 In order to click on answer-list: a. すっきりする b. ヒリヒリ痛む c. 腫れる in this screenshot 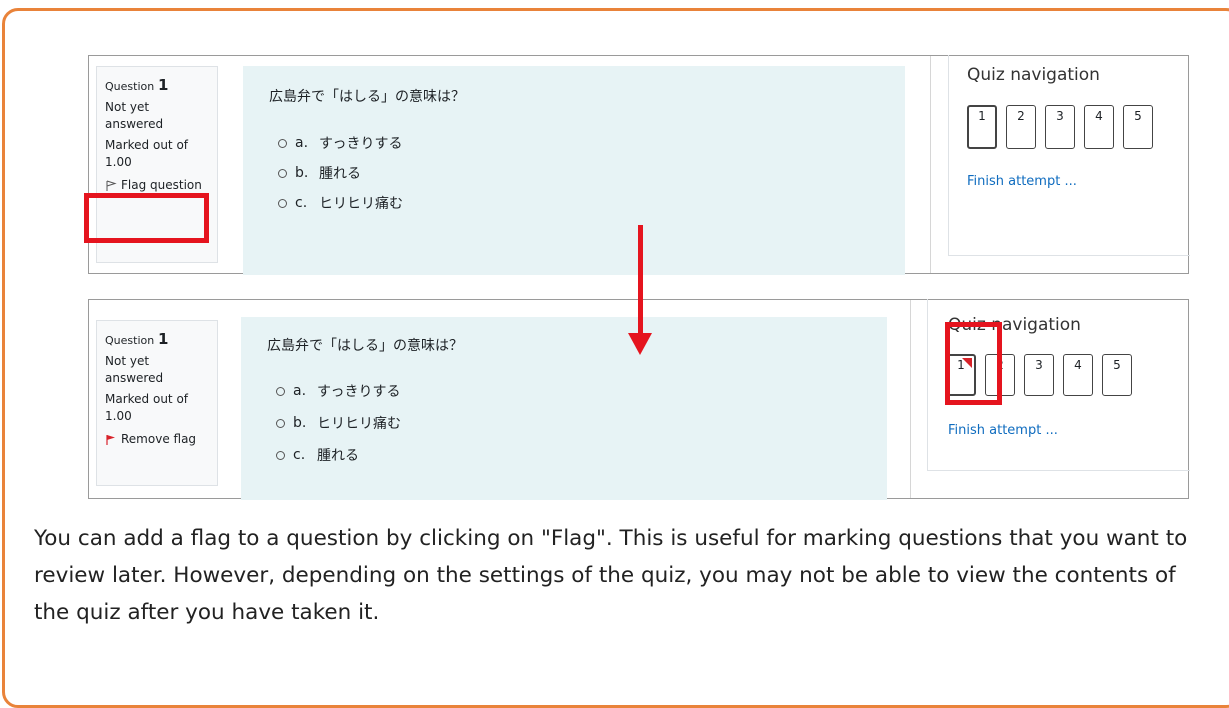, I will do `click(564, 423)`.